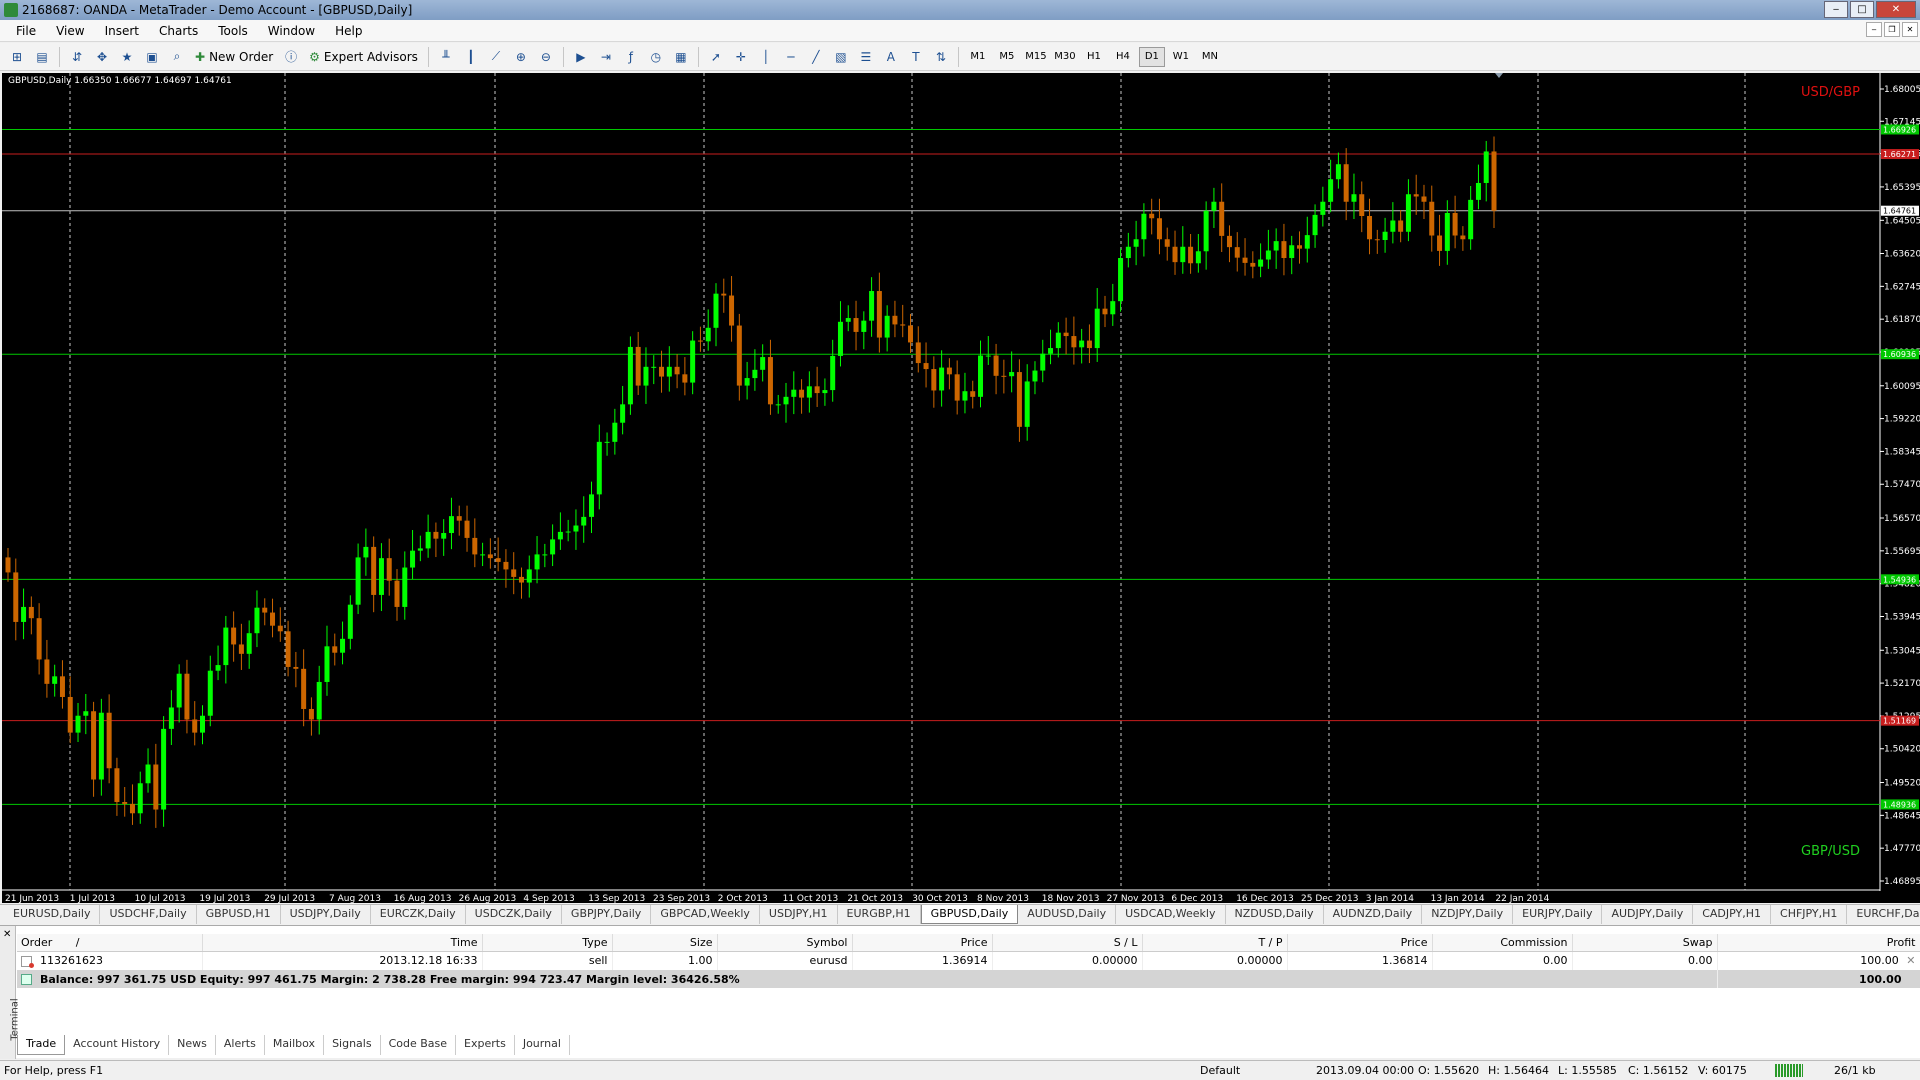  What do you see at coordinates (1171, 914) in the screenshot?
I see `chart-tab: USDCAD,Weekly` at bounding box center [1171, 914].